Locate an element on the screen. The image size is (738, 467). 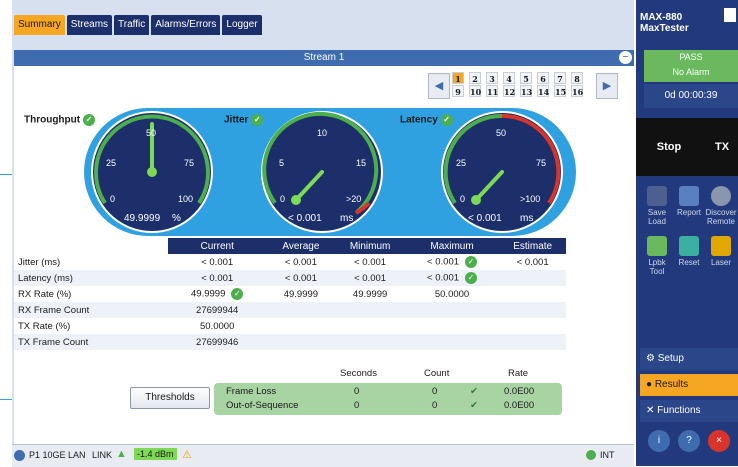
device-name: MAX-880 MaxTester is located at coordinates (664, 23).